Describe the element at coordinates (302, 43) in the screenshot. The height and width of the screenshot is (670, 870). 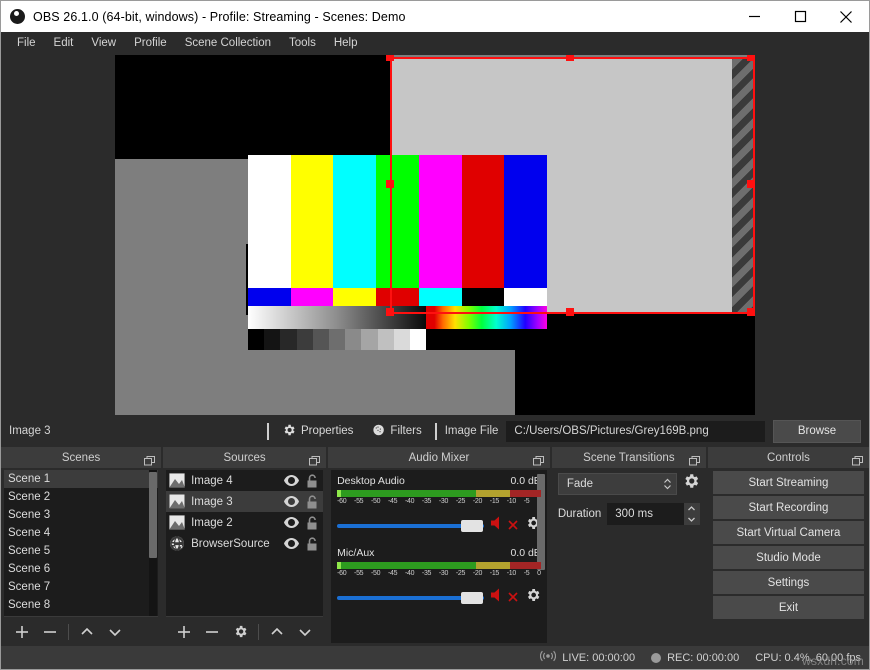
I see `menu-item-tools: Tools` at that location.